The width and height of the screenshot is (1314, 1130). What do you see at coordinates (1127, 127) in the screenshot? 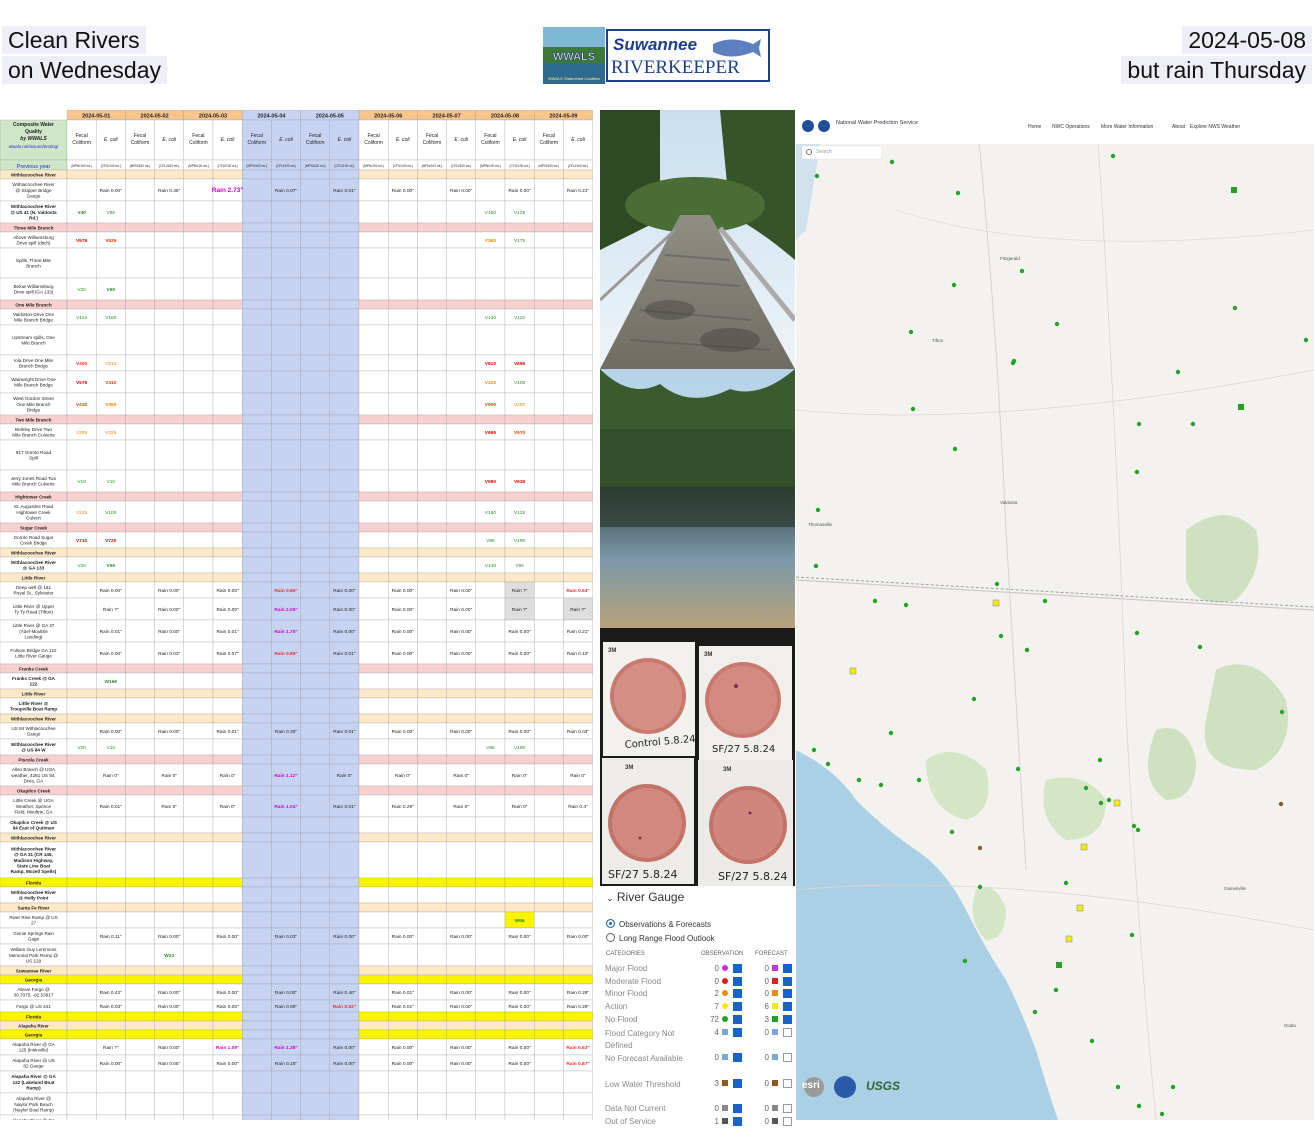
I see `nav-link: More Water Information` at bounding box center [1127, 127].